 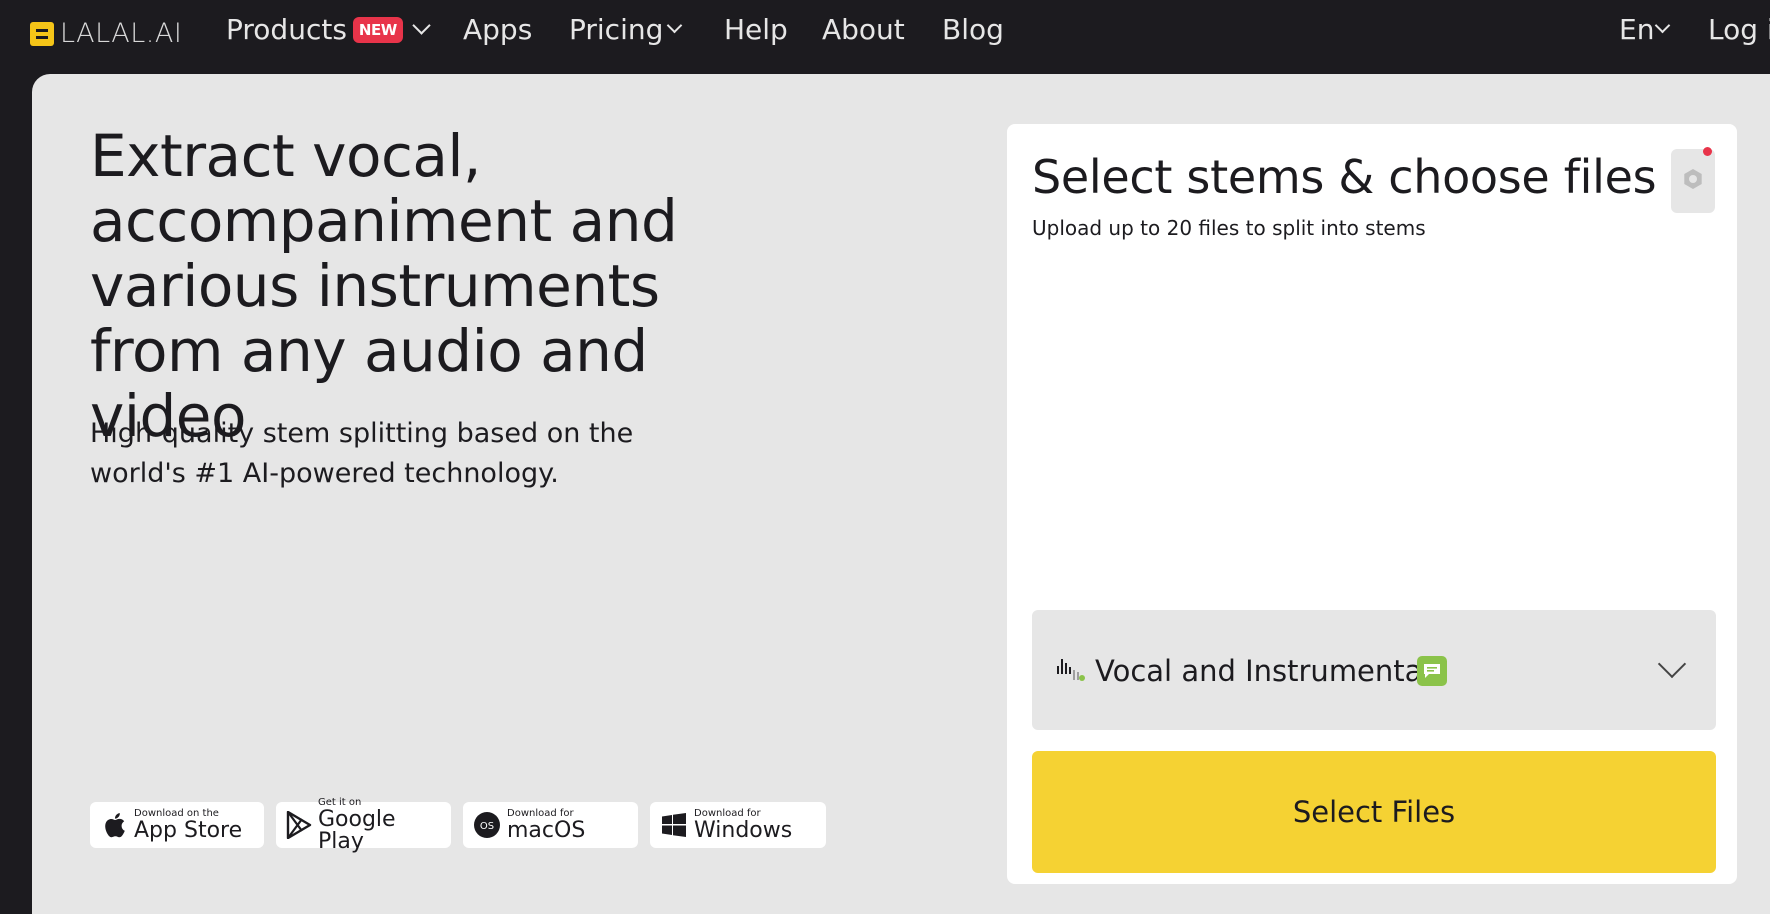 I want to click on nav-help: Help, so click(x=756, y=29).